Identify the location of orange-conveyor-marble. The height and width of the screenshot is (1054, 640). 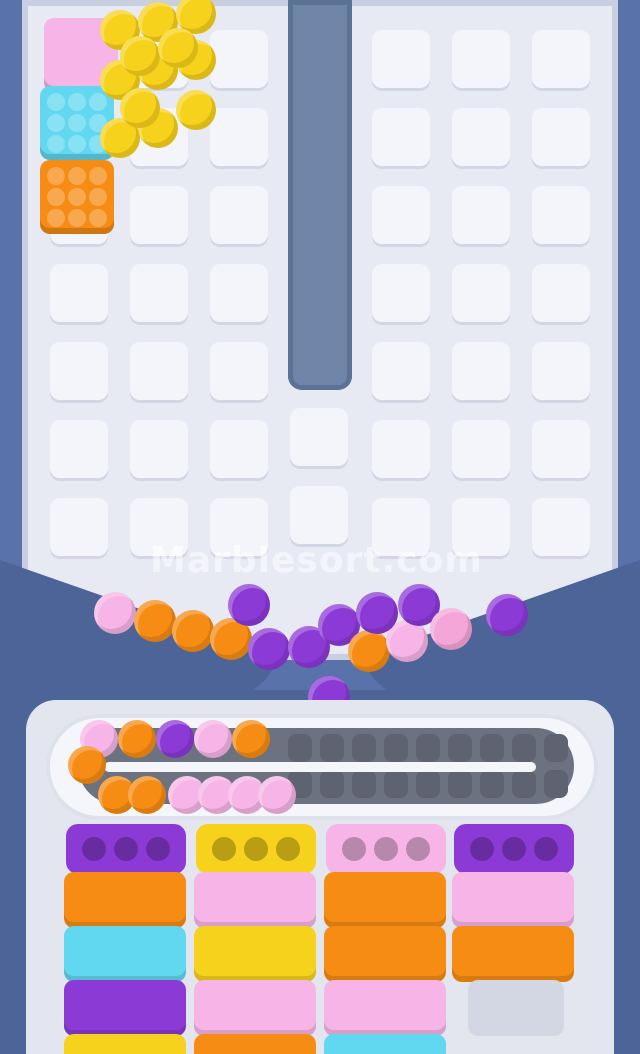
(147, 795).